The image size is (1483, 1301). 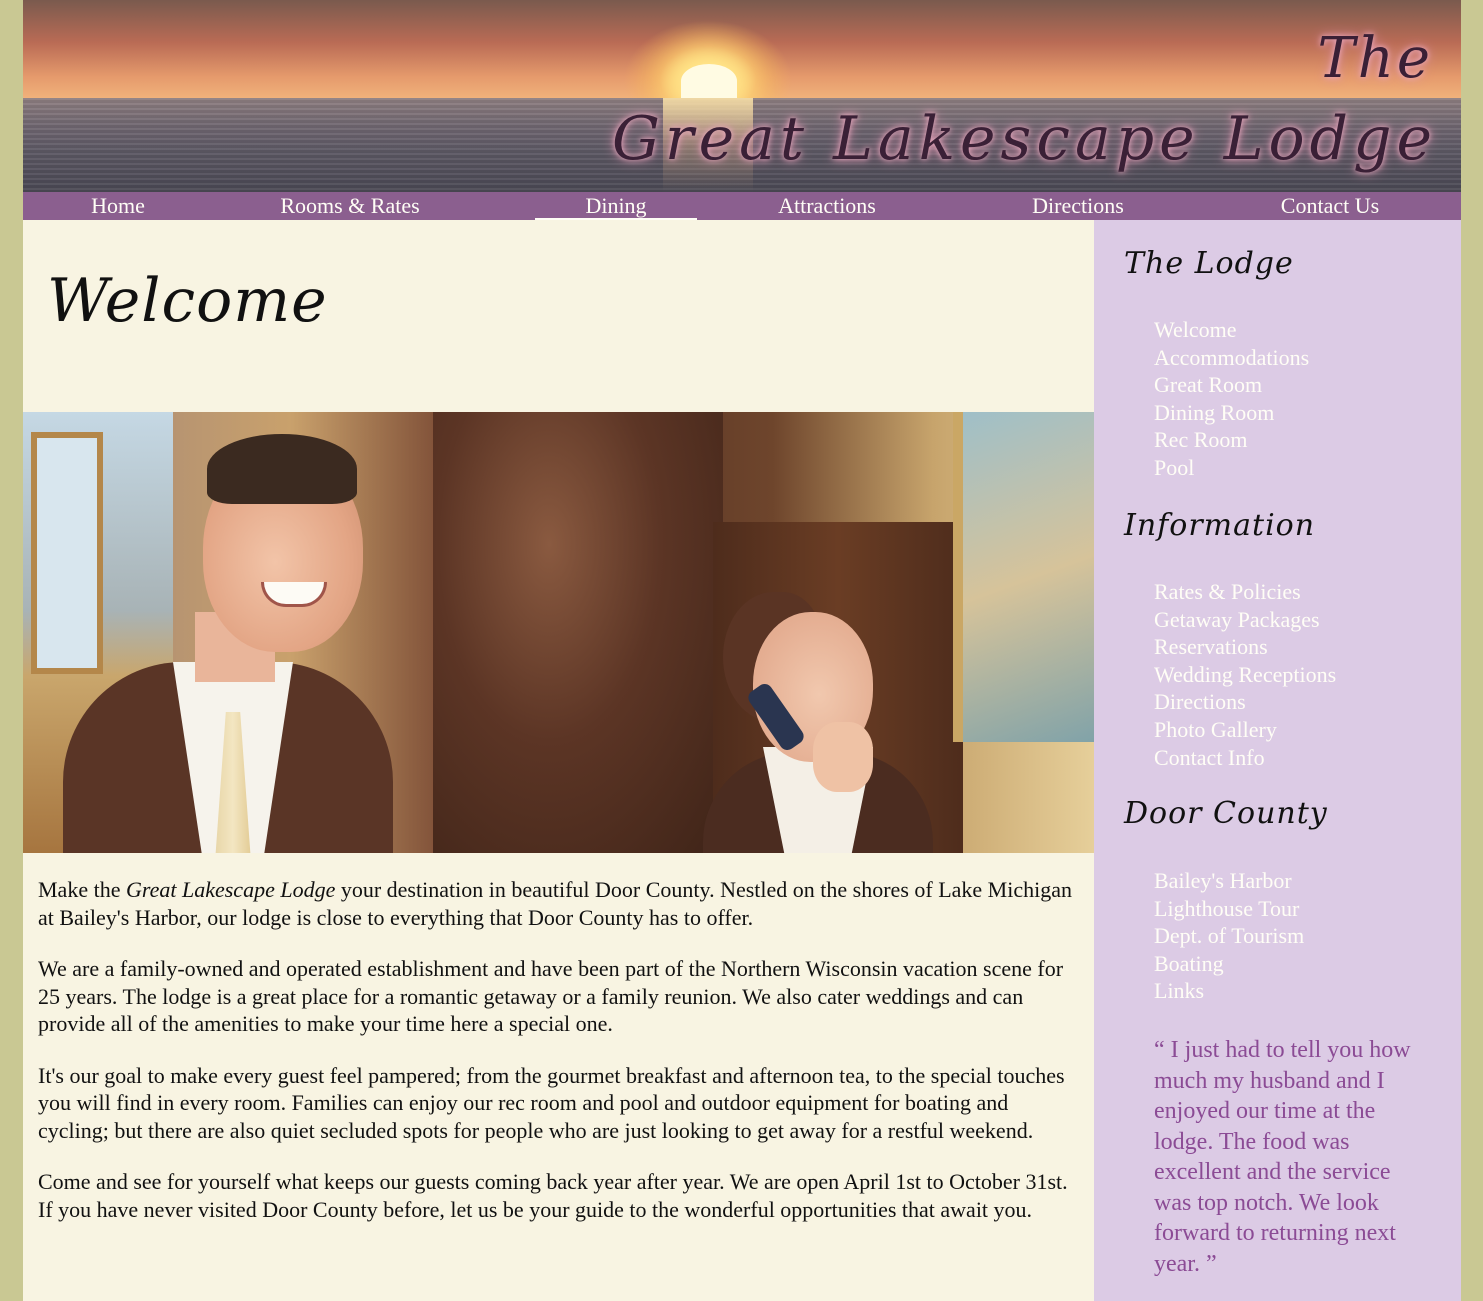 What do you see at coordinates (1220, 525) in the screenshot?
I see `sidebar-heading-information: Information` at bounding box center [1220, 525].